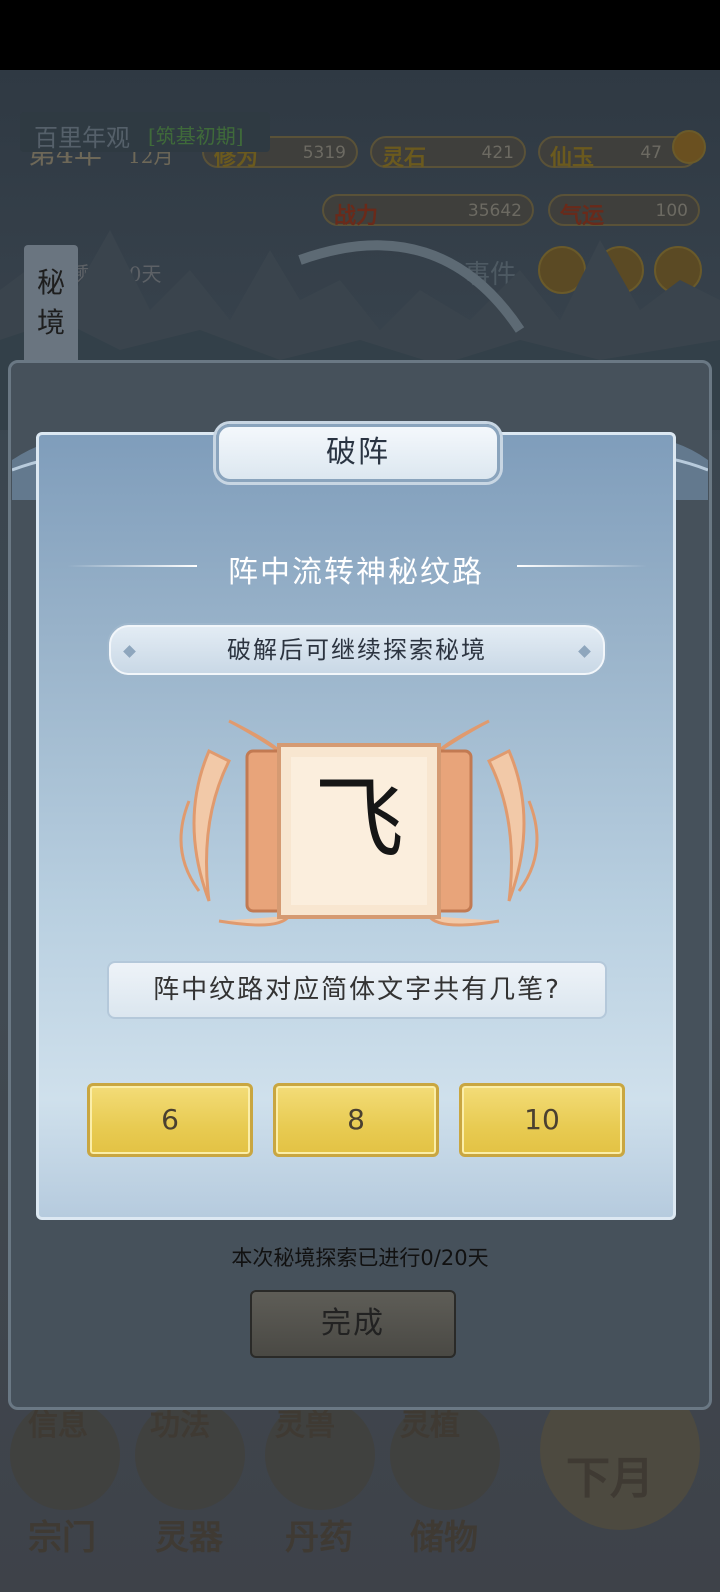 This screenshot has height=1592, width=720. I want to click on resource-value: 421, so click(497, 153).